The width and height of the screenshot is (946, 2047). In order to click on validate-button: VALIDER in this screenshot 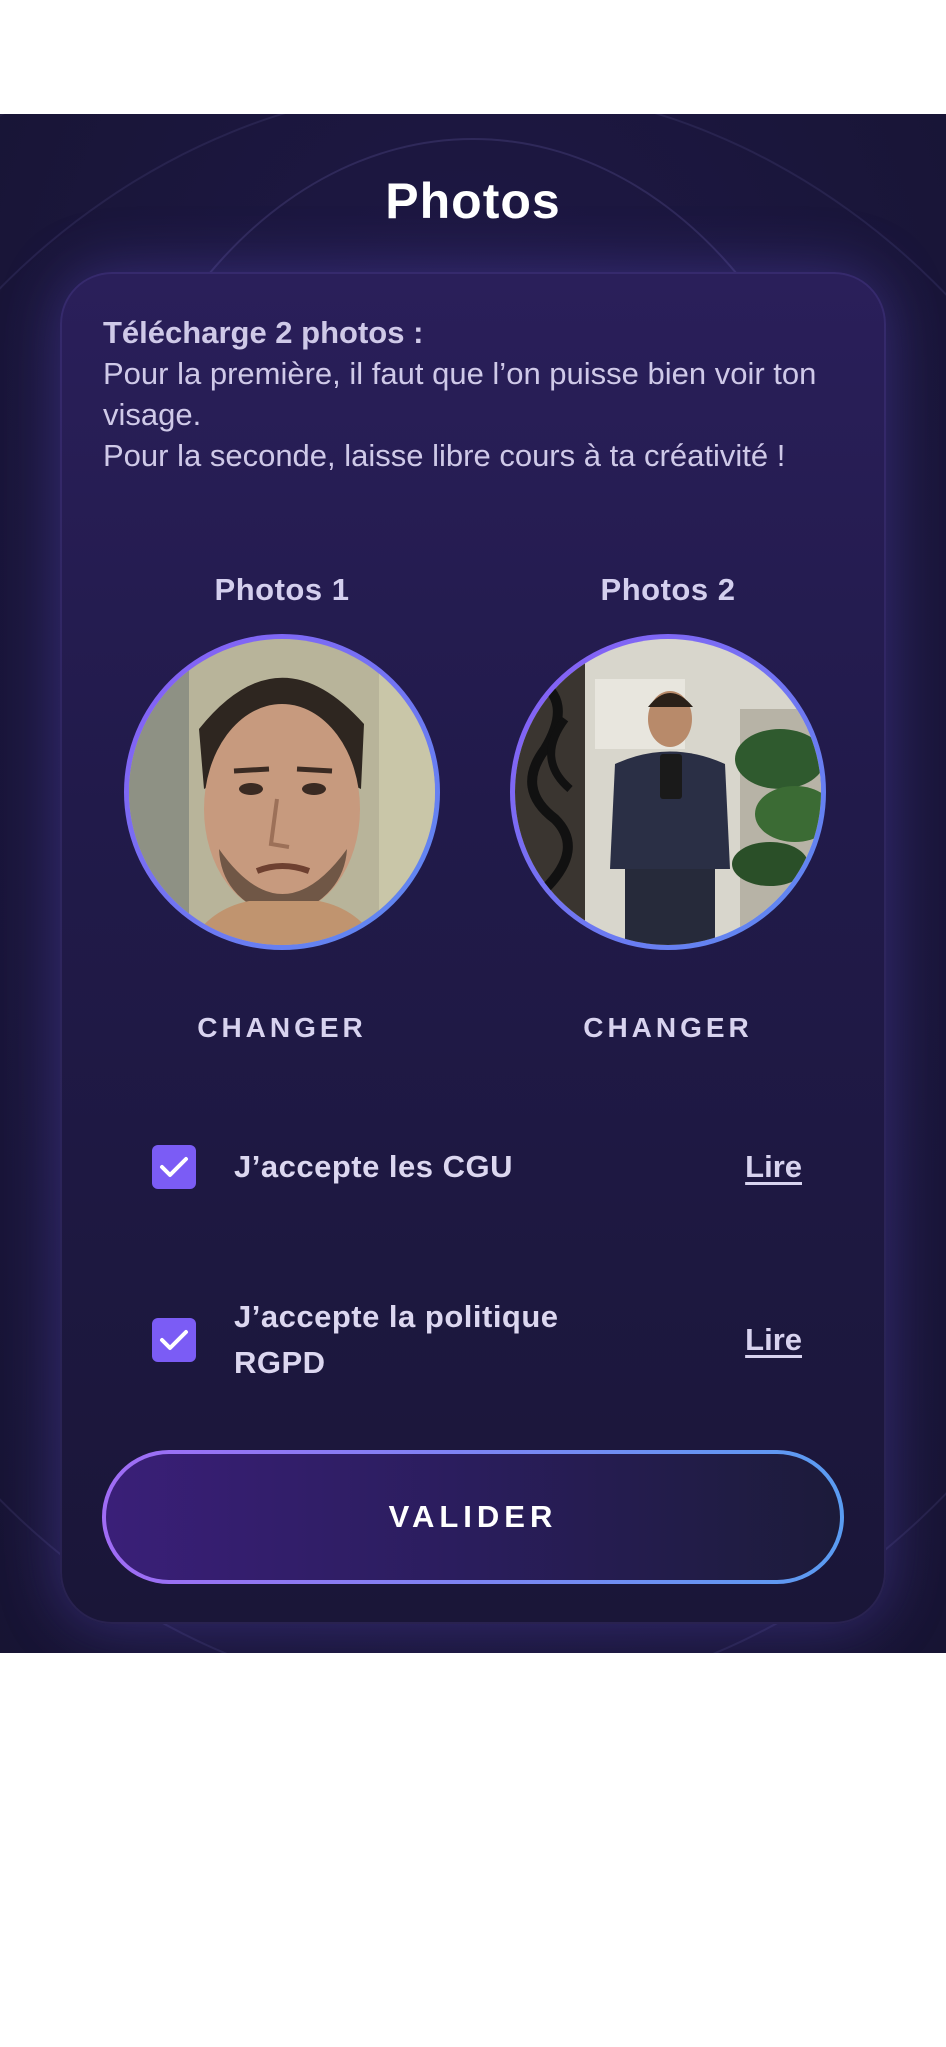, I will do `click(473, 1517)`.